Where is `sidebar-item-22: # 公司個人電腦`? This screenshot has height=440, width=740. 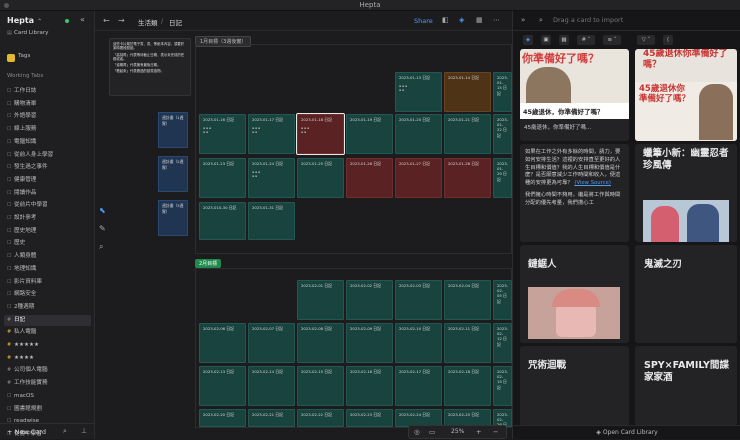
sidebar-item-22: # 公司個人電腦 is located at coordinates (47, 370).